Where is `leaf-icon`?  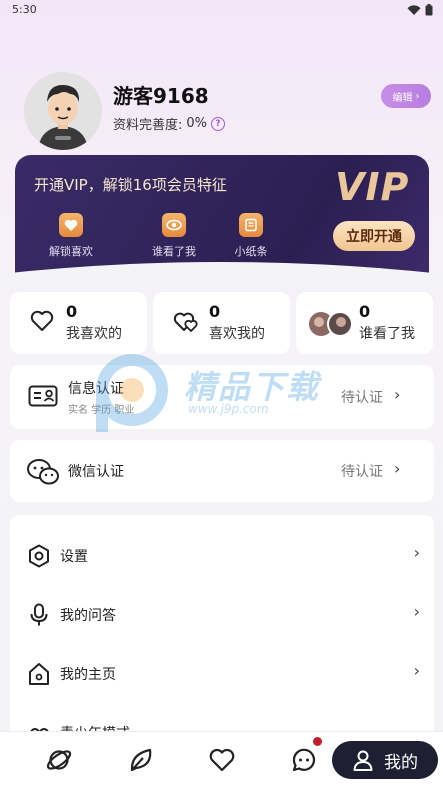
leaf-icon is located at coordinates (141, 760).